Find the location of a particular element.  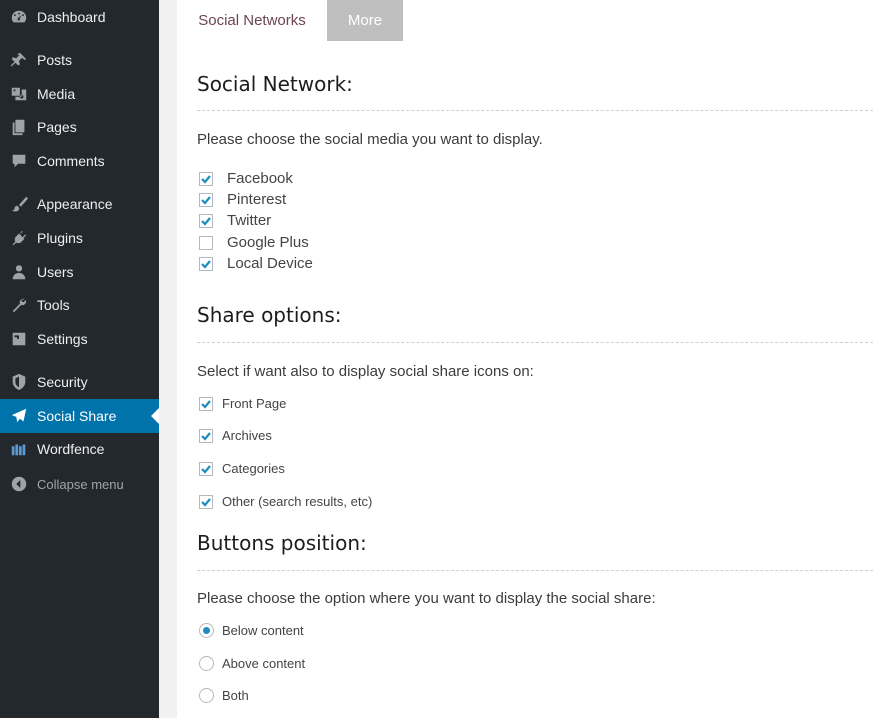

settings-icon is located at coordinates (19, 339).